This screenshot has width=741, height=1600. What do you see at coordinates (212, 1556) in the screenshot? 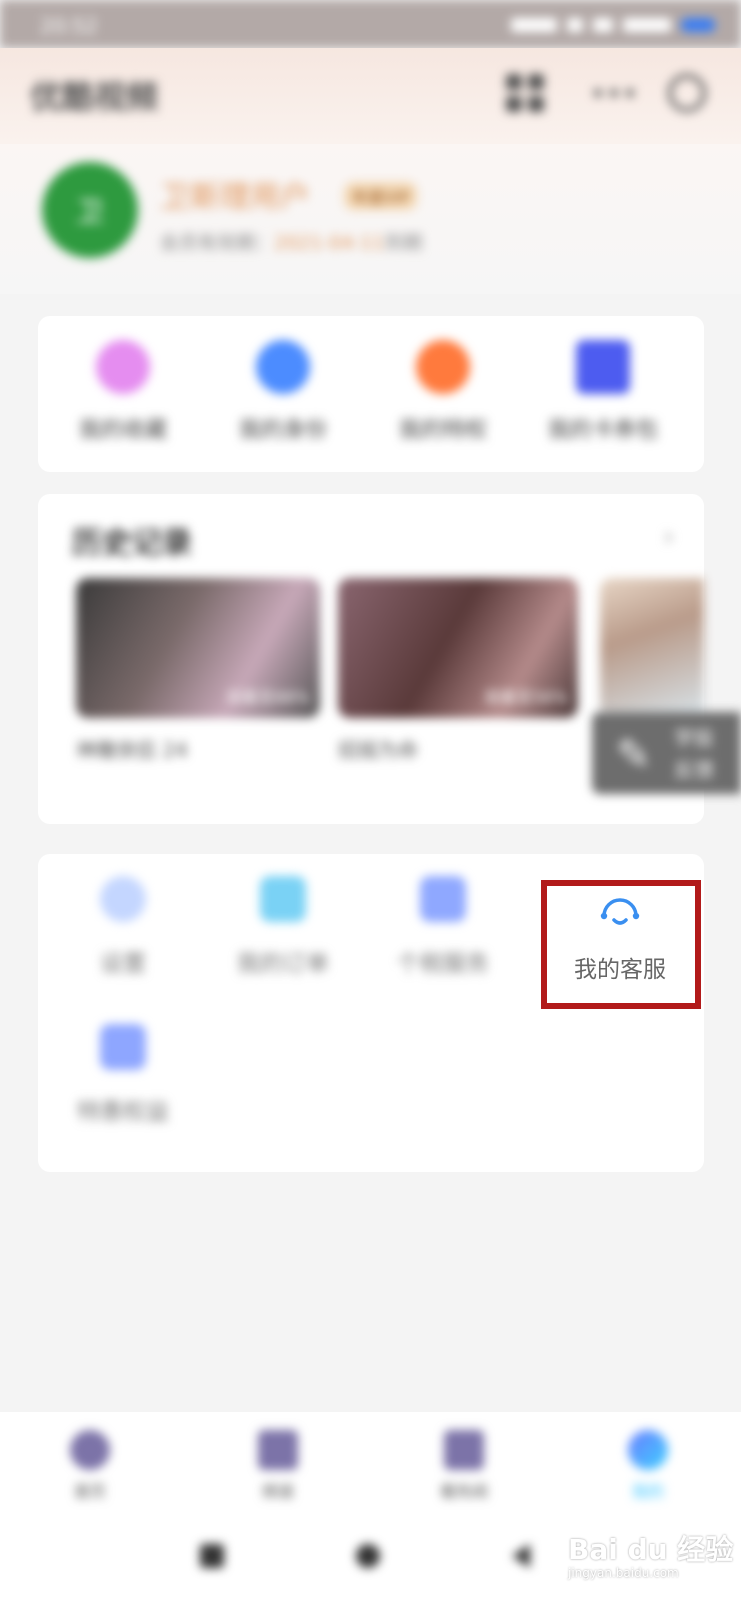
I see `system-menu-button` at bounding box center [212, 1556].